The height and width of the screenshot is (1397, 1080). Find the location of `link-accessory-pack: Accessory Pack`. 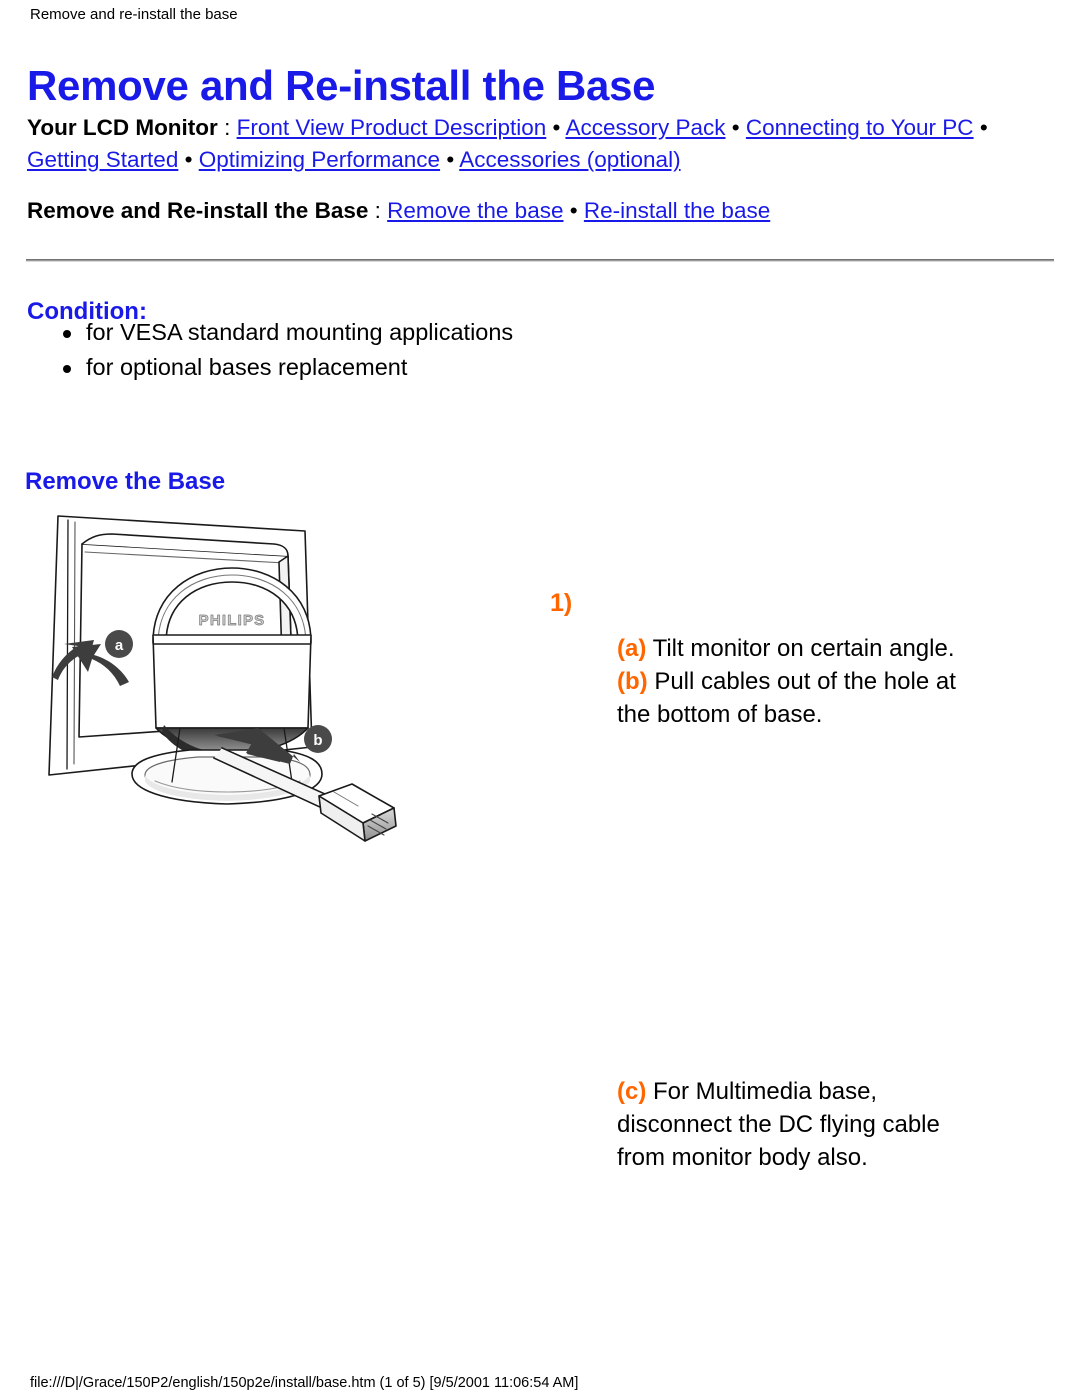

link-accessory-pack: Accessory Pack is located at coordinates (645, 127).